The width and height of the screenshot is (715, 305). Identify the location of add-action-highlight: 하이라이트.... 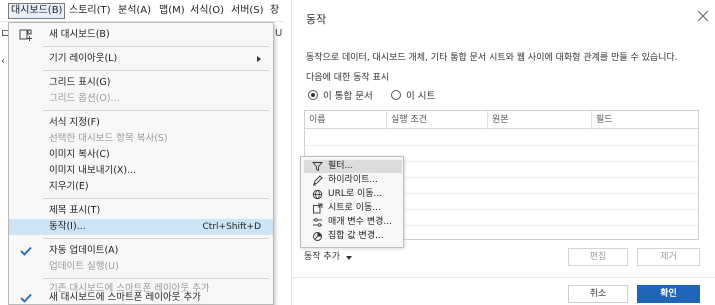
(353, 180).